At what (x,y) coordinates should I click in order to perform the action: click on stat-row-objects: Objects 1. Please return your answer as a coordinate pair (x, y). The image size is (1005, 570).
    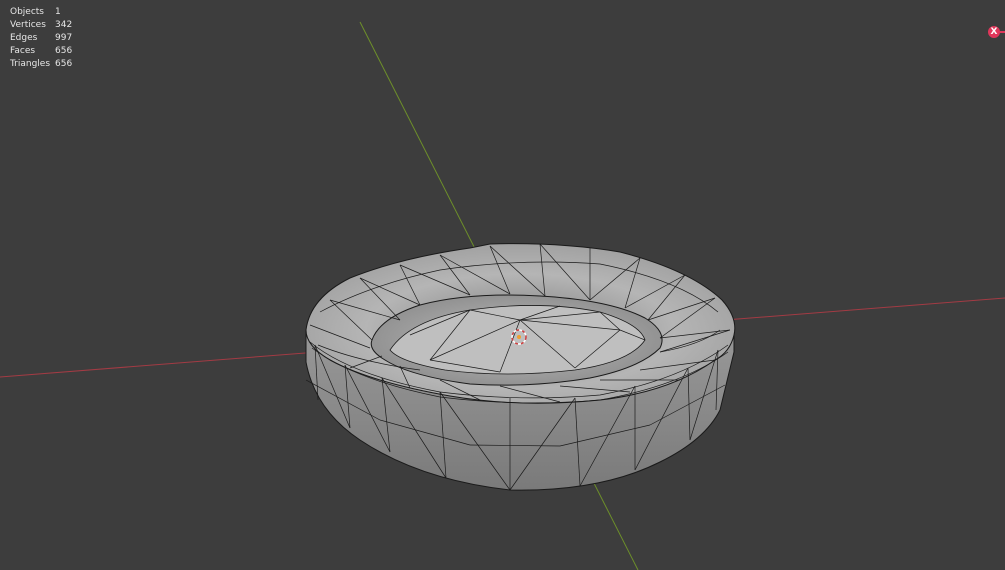
    Looking at the image, I should click on (41, 12).